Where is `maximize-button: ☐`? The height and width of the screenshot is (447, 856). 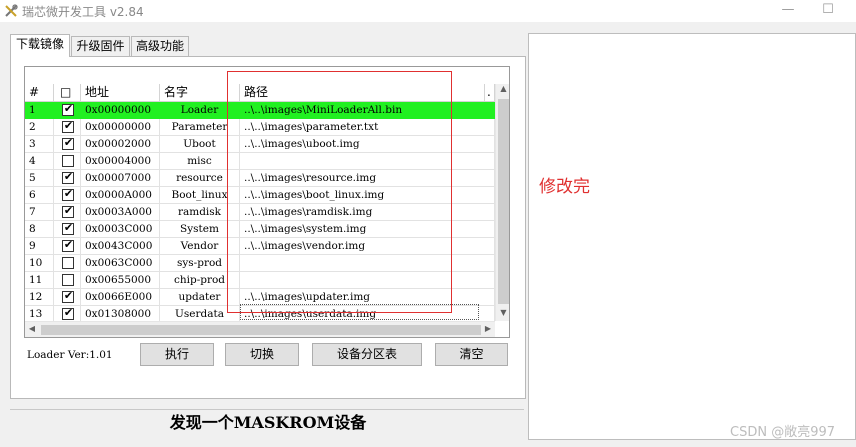
maximize-button: ☐ is located at coordinates (828, 10).